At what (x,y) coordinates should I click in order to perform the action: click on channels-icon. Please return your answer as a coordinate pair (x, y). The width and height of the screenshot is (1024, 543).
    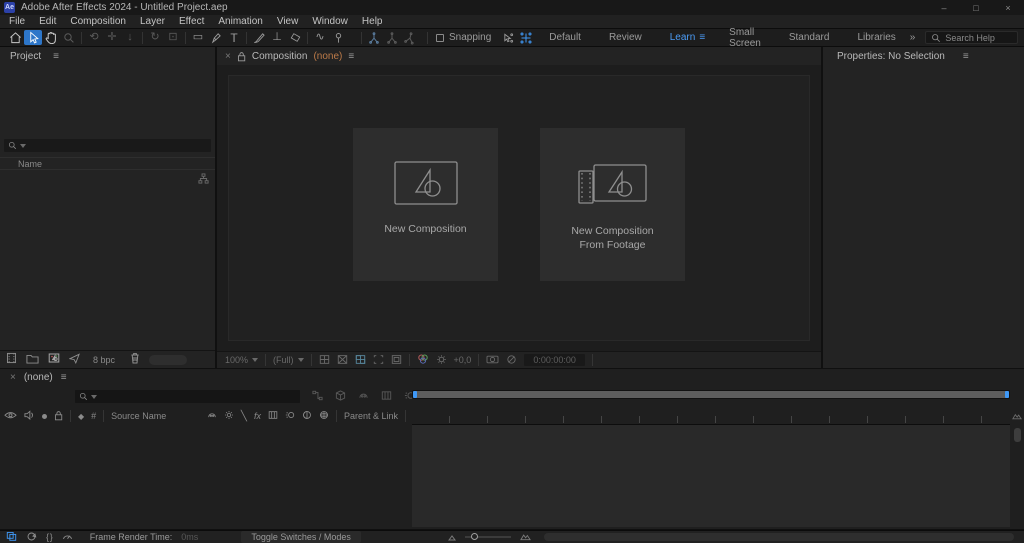
    Looking at the image, I should click on (423, 360).